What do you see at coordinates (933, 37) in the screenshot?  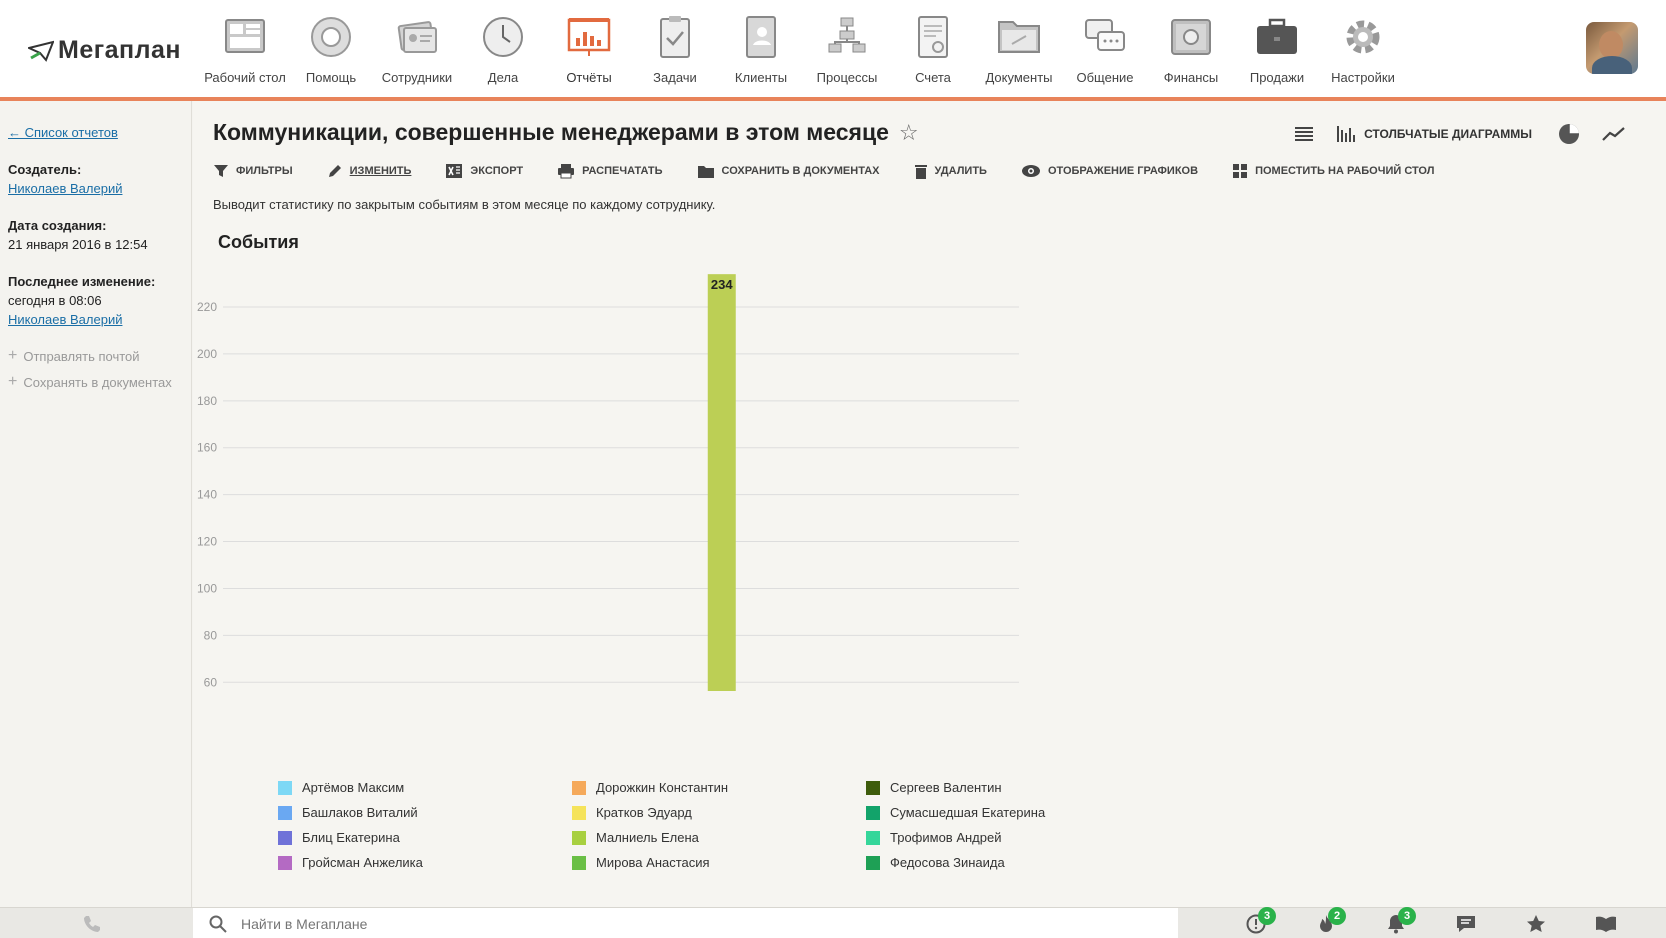 I see `invoice-icon` at bounding box center [933, 37].